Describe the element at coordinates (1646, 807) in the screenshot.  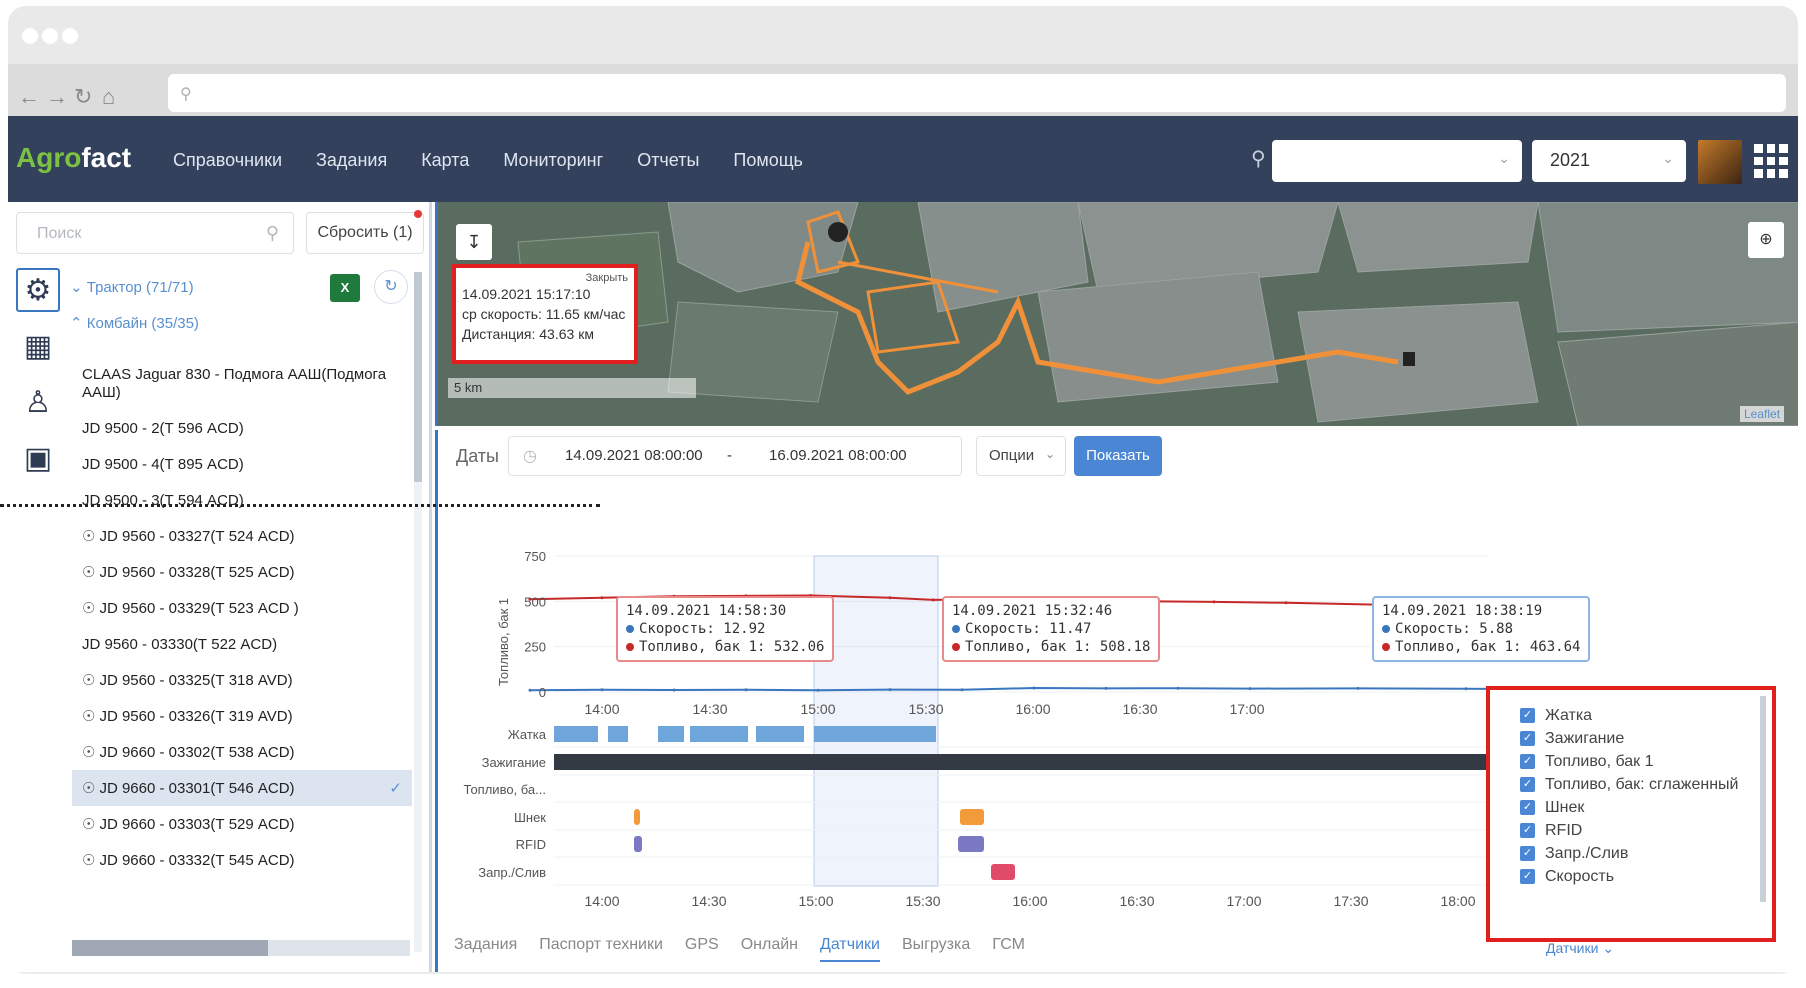
I see `legend-item: ✓ Шнек` at that location.